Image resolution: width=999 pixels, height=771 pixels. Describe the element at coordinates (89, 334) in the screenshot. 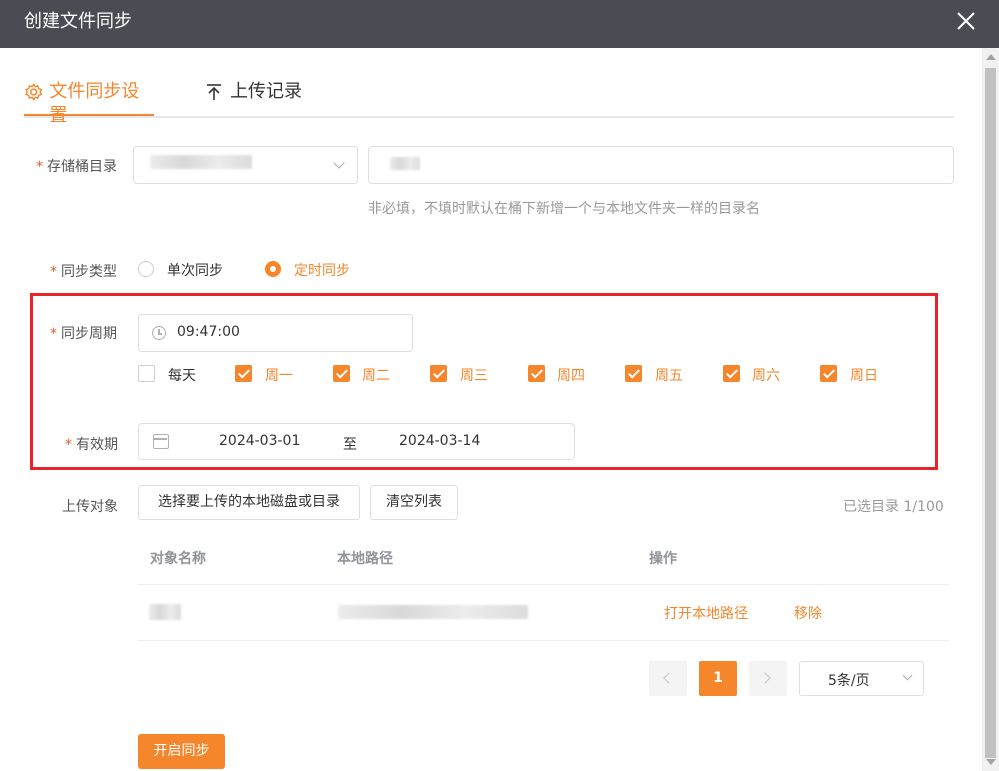

I see `sync-period-label-text: 同步周期` at that location.